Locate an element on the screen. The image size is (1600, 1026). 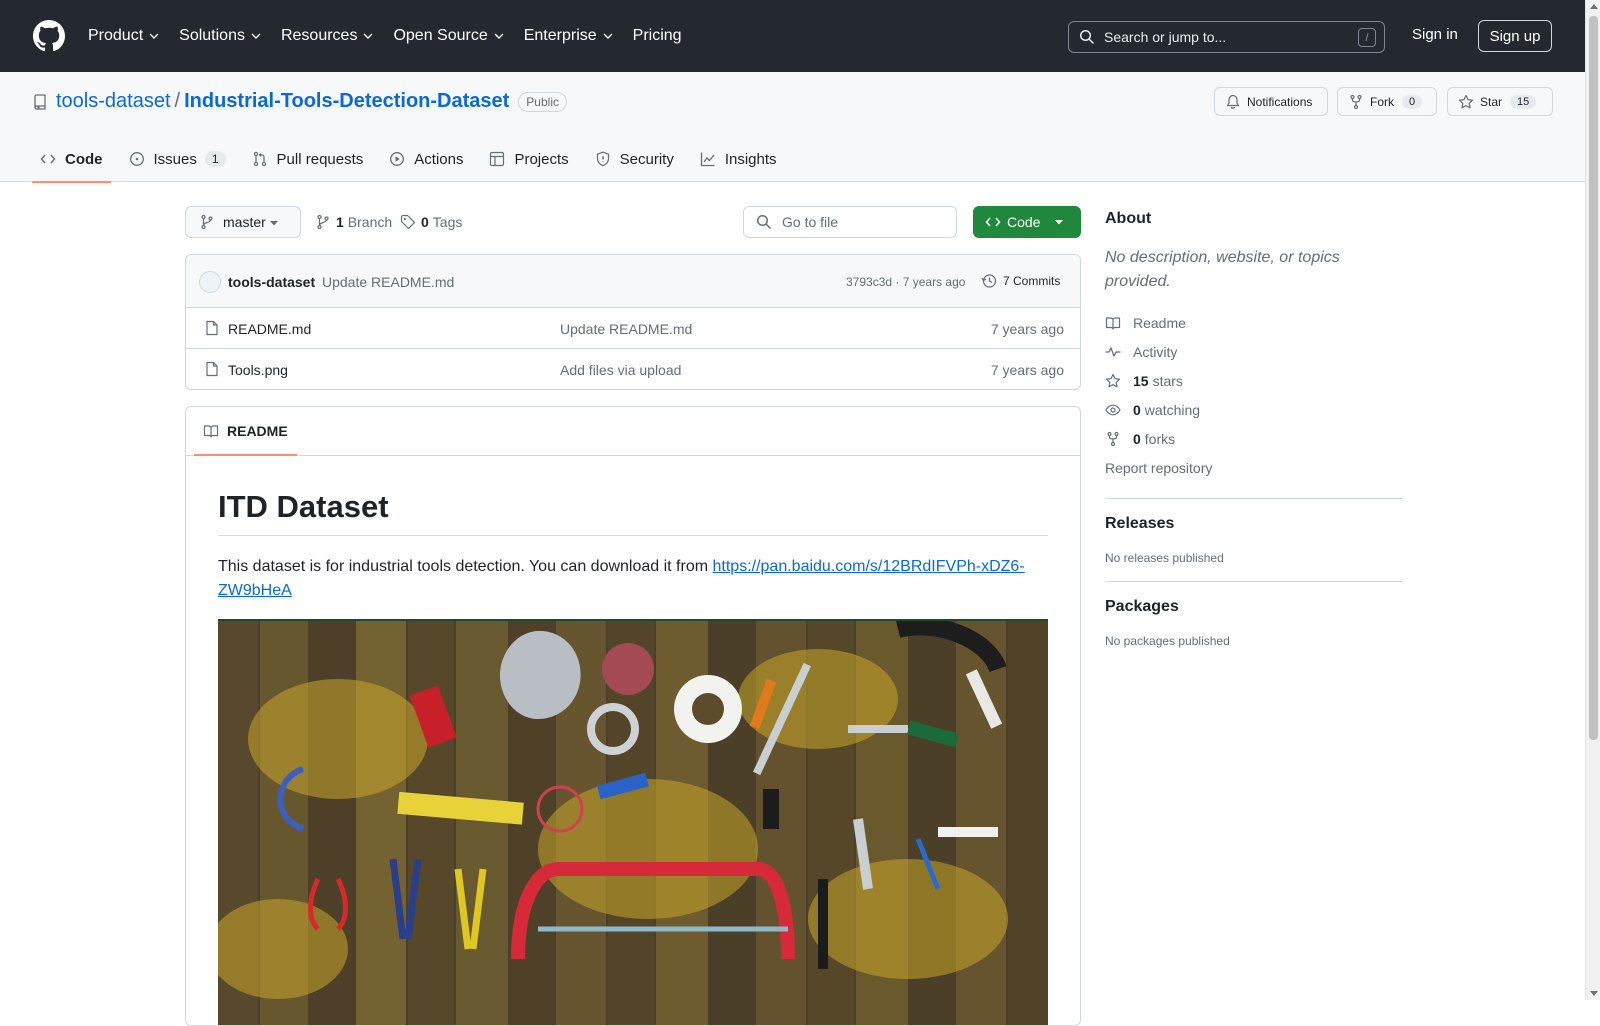
commits-link: 7 Commits is located at coordinates (1020, 281).